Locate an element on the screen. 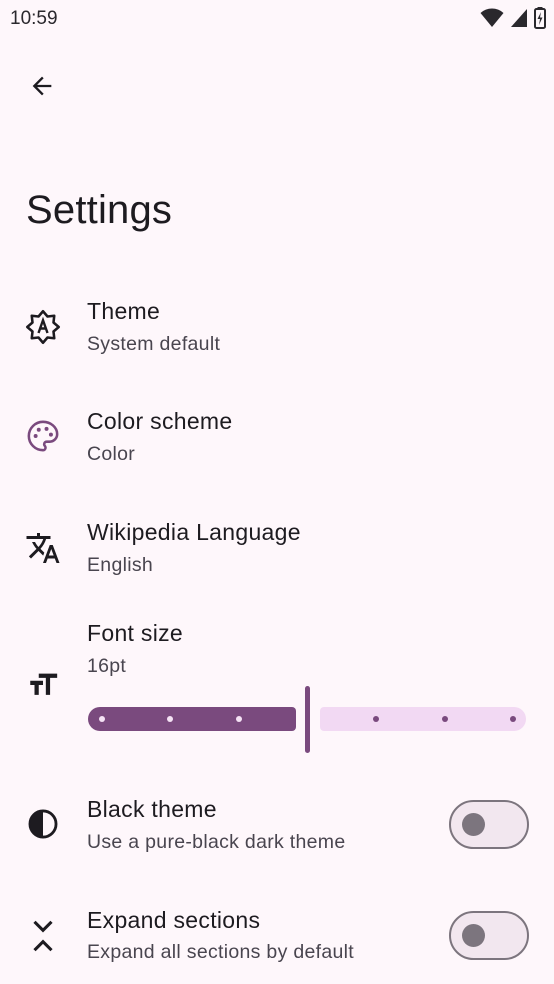  language-subtitle: English is located at coordinates (120, 565).